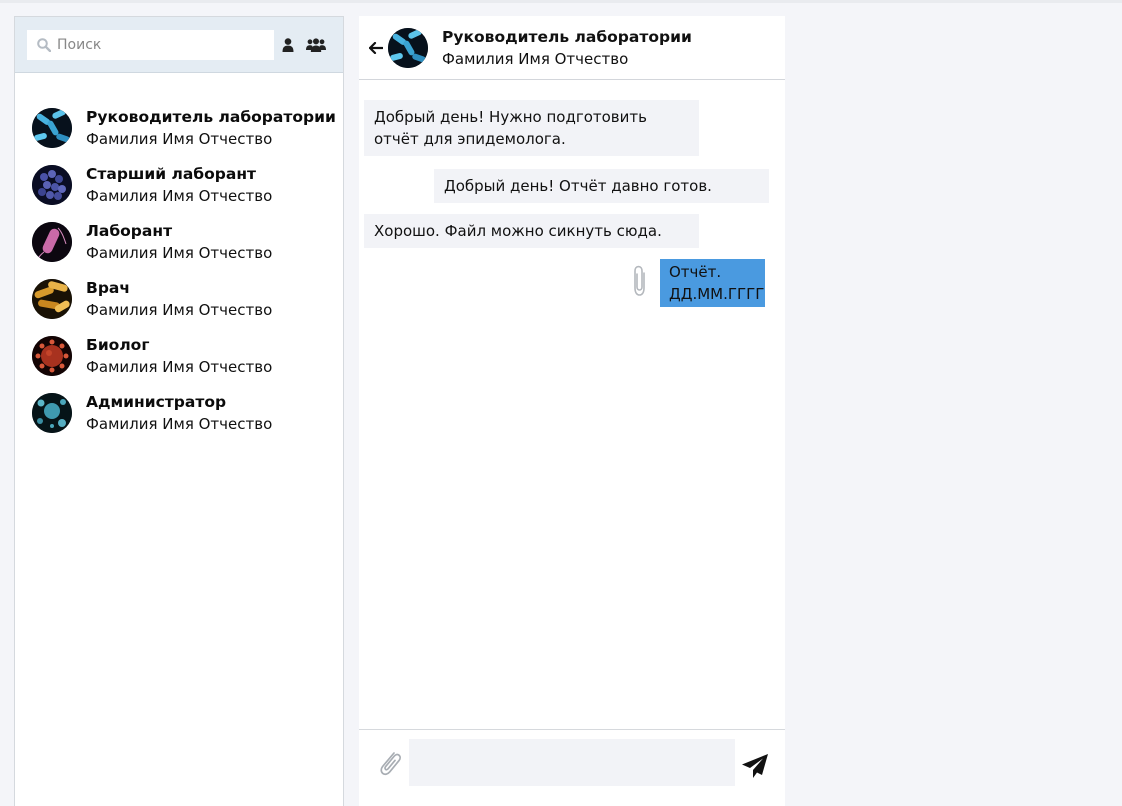 This screenshot has height=806, width=1122. I want to click on send-icon, so click(755, 768).